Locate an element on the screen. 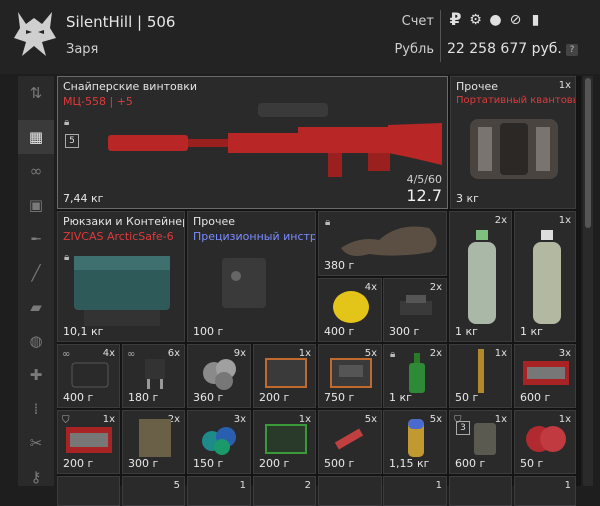 This screenshot has height=506, width=600. item-water-bottle: 2x 1 кг is located at coordinates (480, 276).